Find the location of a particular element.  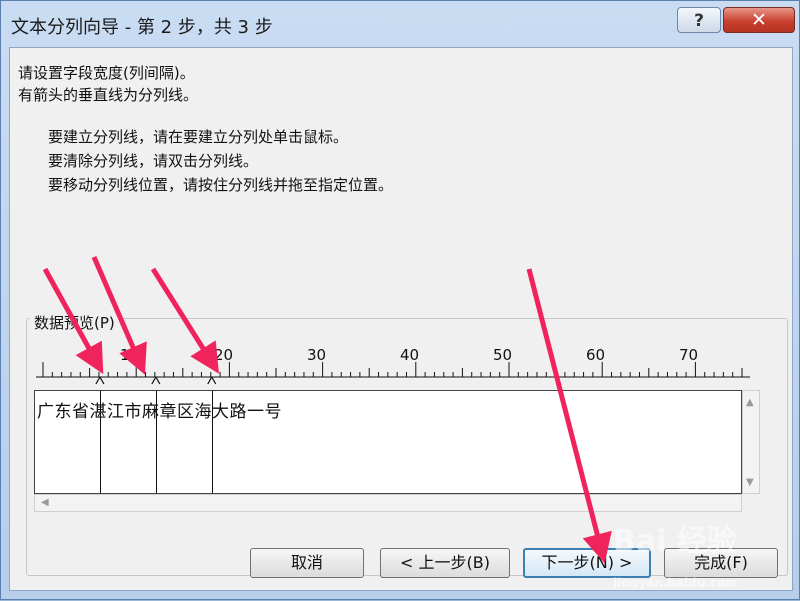

ruler-ticks is located at coordinates (393, 373).